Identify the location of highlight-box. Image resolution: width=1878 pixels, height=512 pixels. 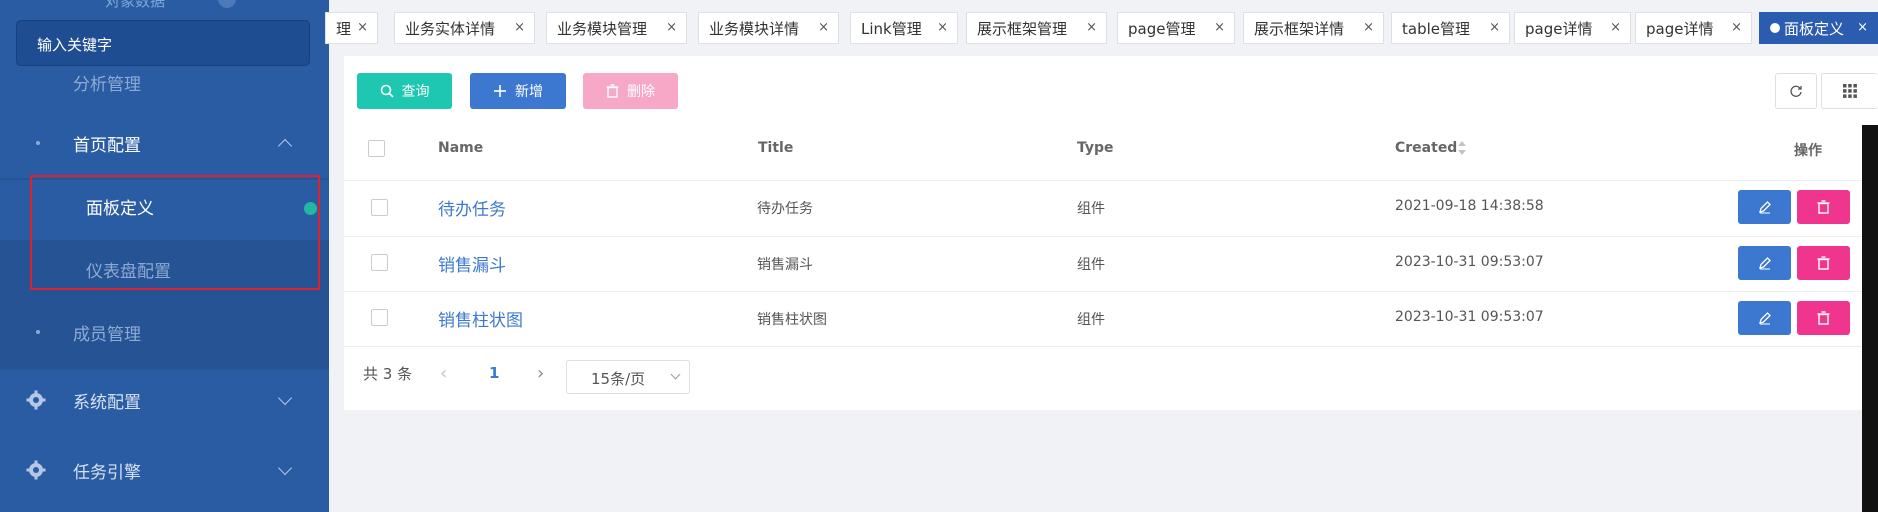
(175, 232).